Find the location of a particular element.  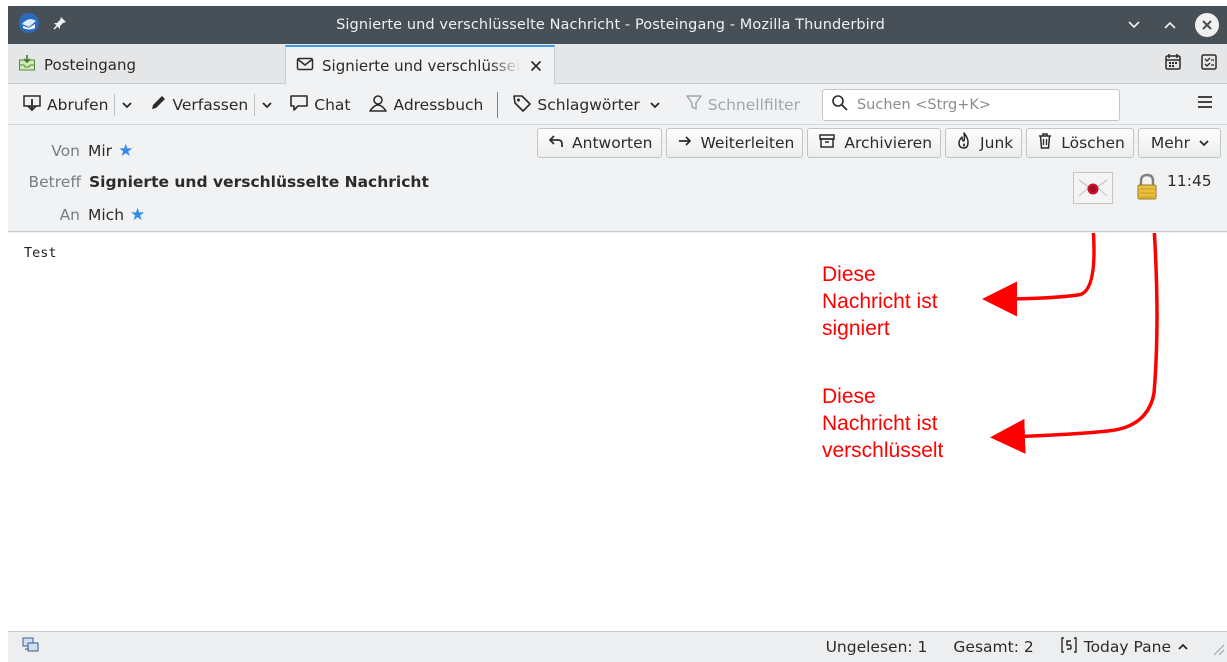

annotation-arrows is located at coordinates (1070, 343).